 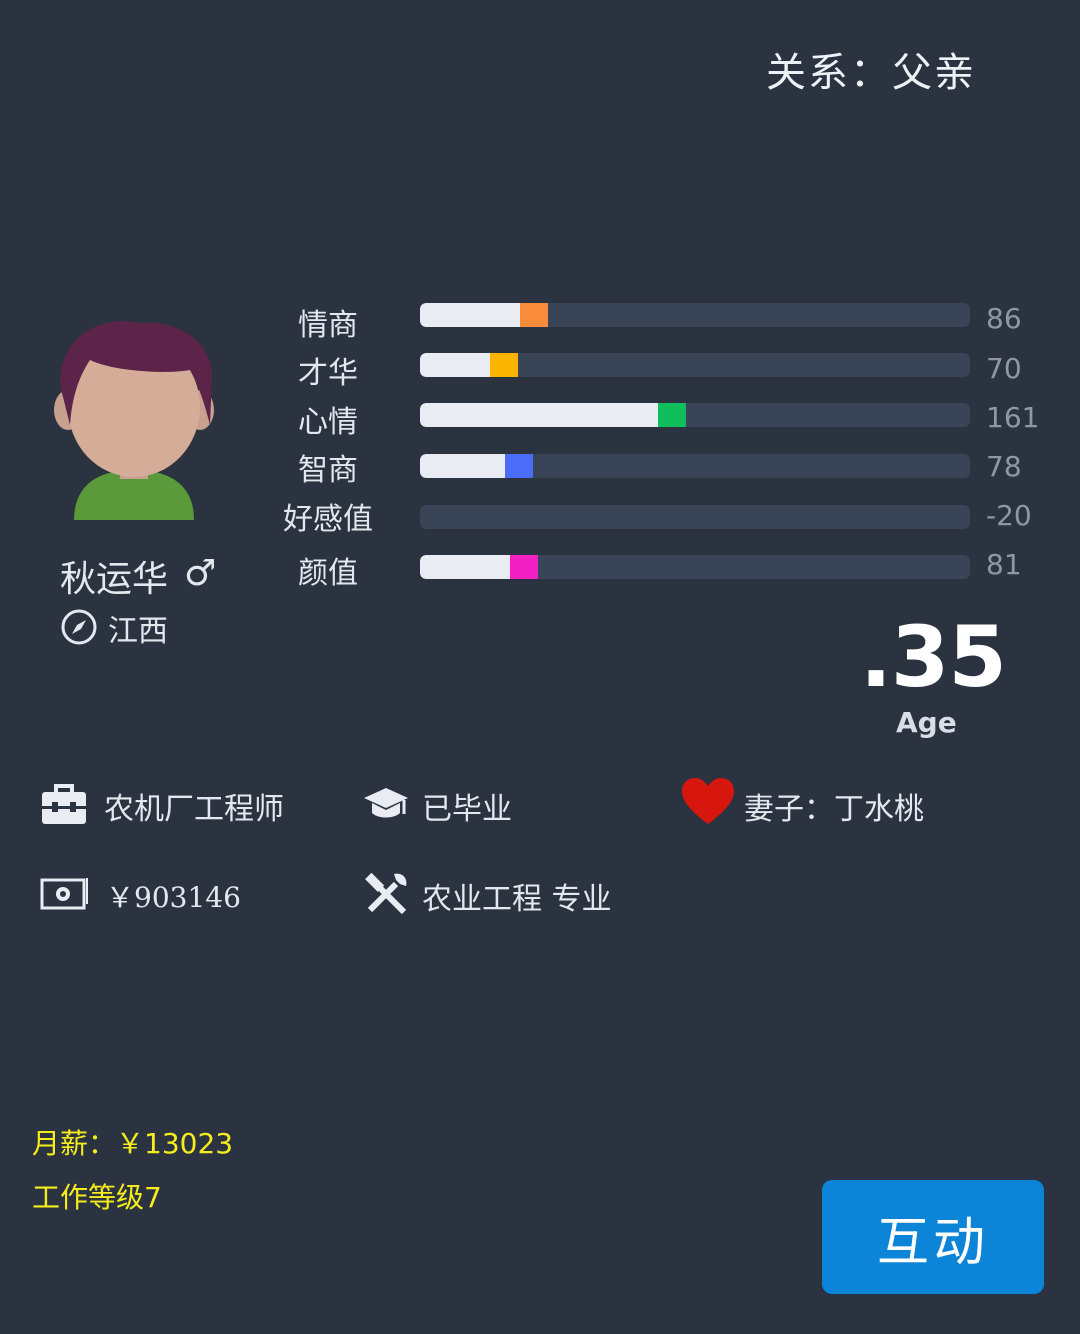 I want to click on work-level: 工作等级7, so click(x=97, y=1197).